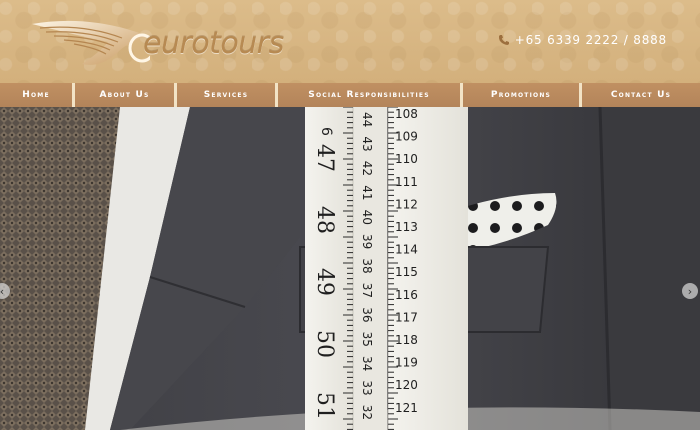  What do you see at coordinates (369, 95) in the screenshot?
I see `nav-social-responsibilities: Social Responsibilities` at bounding box center [369, 95].